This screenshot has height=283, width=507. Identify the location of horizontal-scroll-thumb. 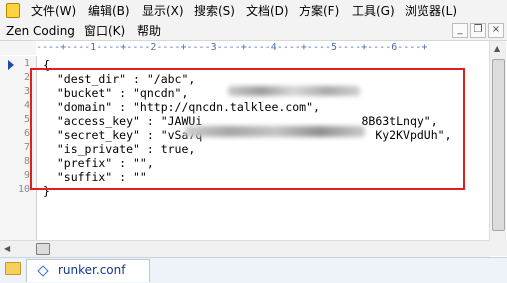
(43, 249).